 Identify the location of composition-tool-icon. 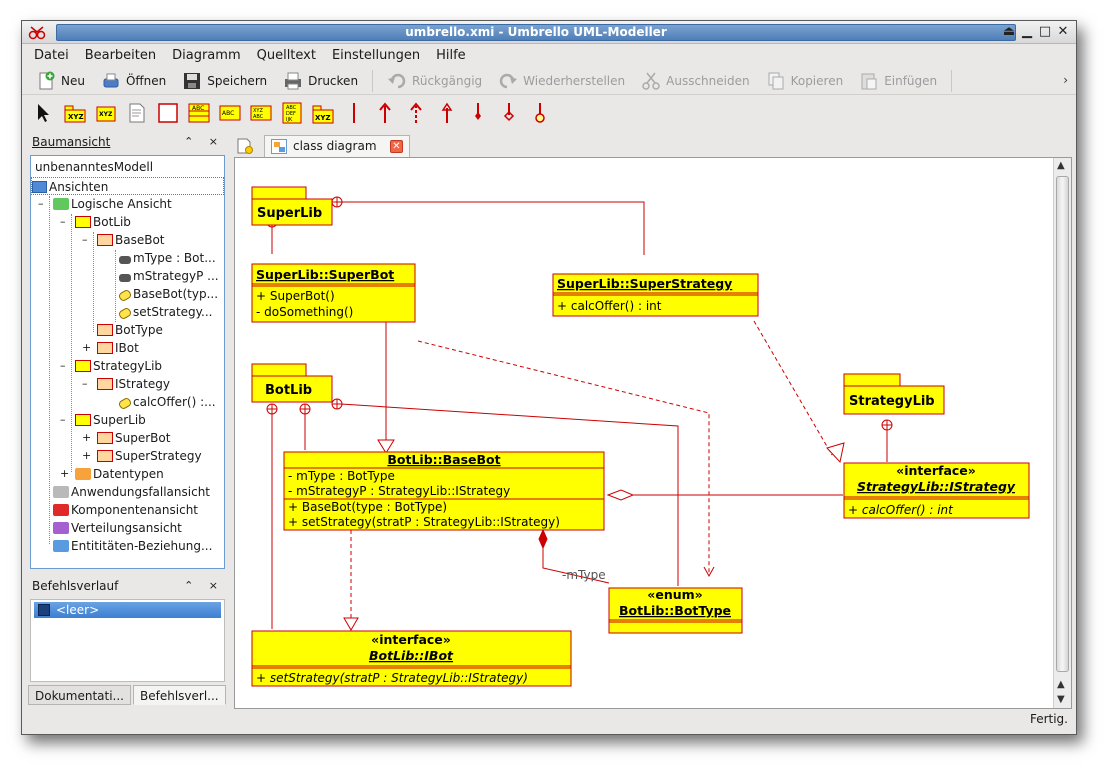
(478, 113).